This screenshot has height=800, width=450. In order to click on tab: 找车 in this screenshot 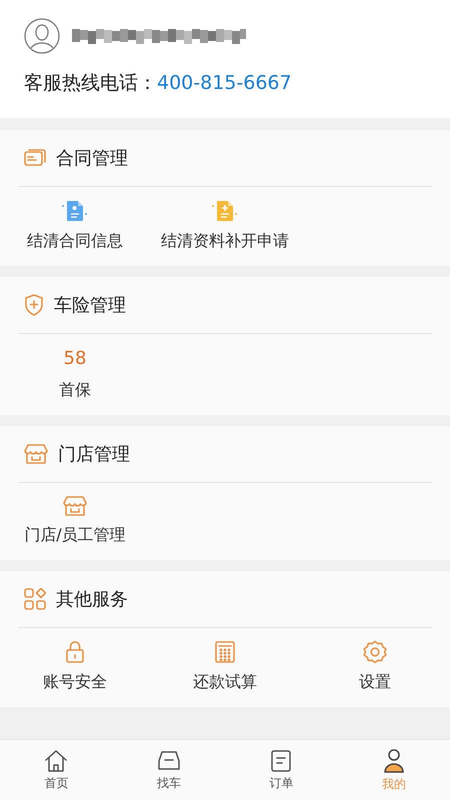, I will do `click(168, 770)`.